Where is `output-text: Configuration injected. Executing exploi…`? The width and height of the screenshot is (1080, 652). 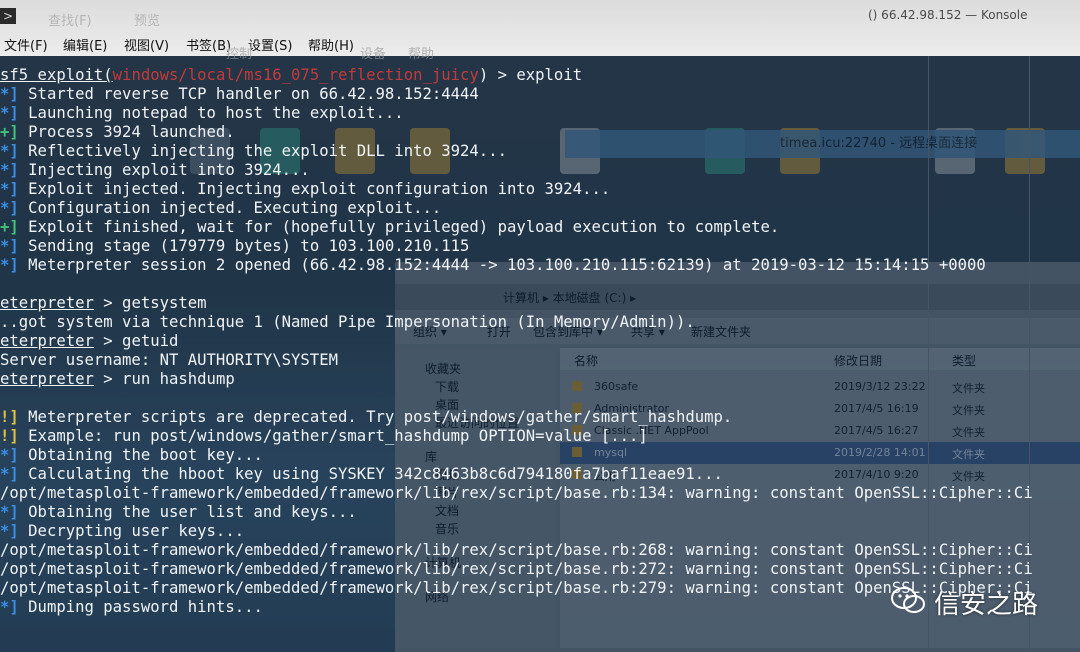 output-text: Configuration injected. Executing exploi… is located at coordinates (230, 208).